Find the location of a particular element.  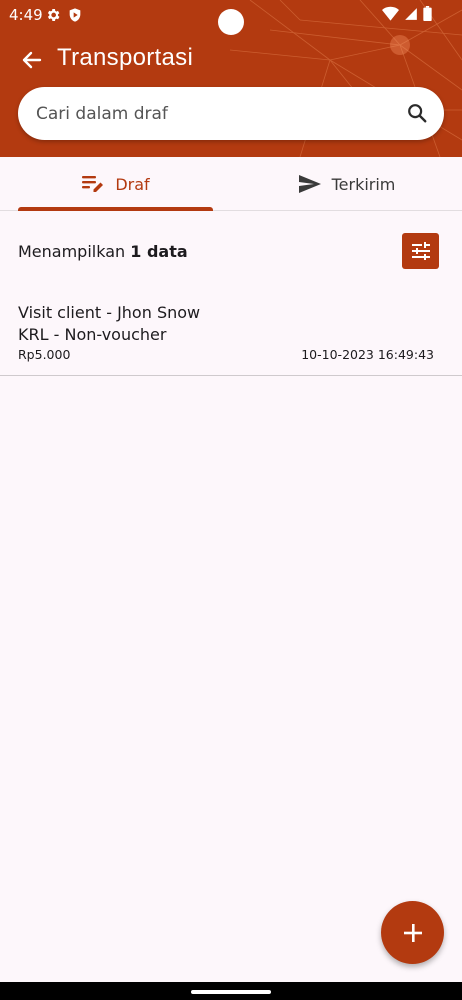

plus-icon is located at coordinates (412, 932).